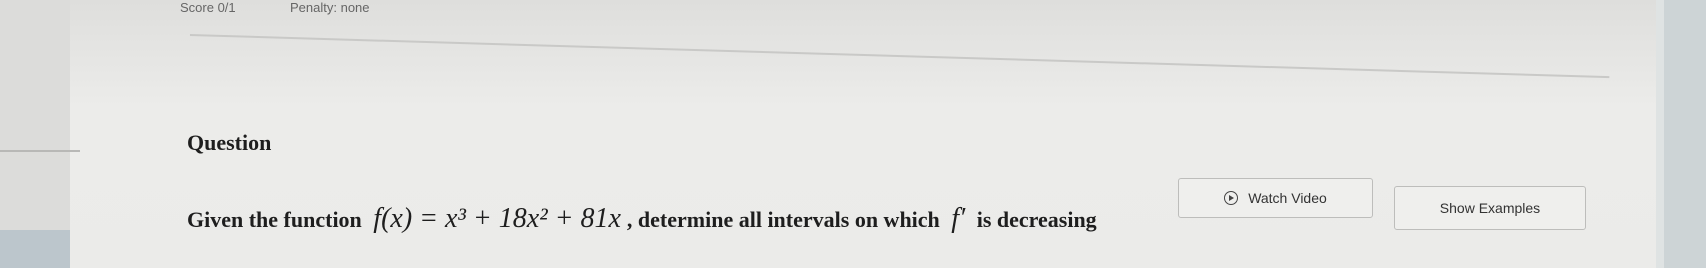  Describe the element at coordinates (274, 219) in the screenshot. I see `prompt-start: Given the function` at that location.